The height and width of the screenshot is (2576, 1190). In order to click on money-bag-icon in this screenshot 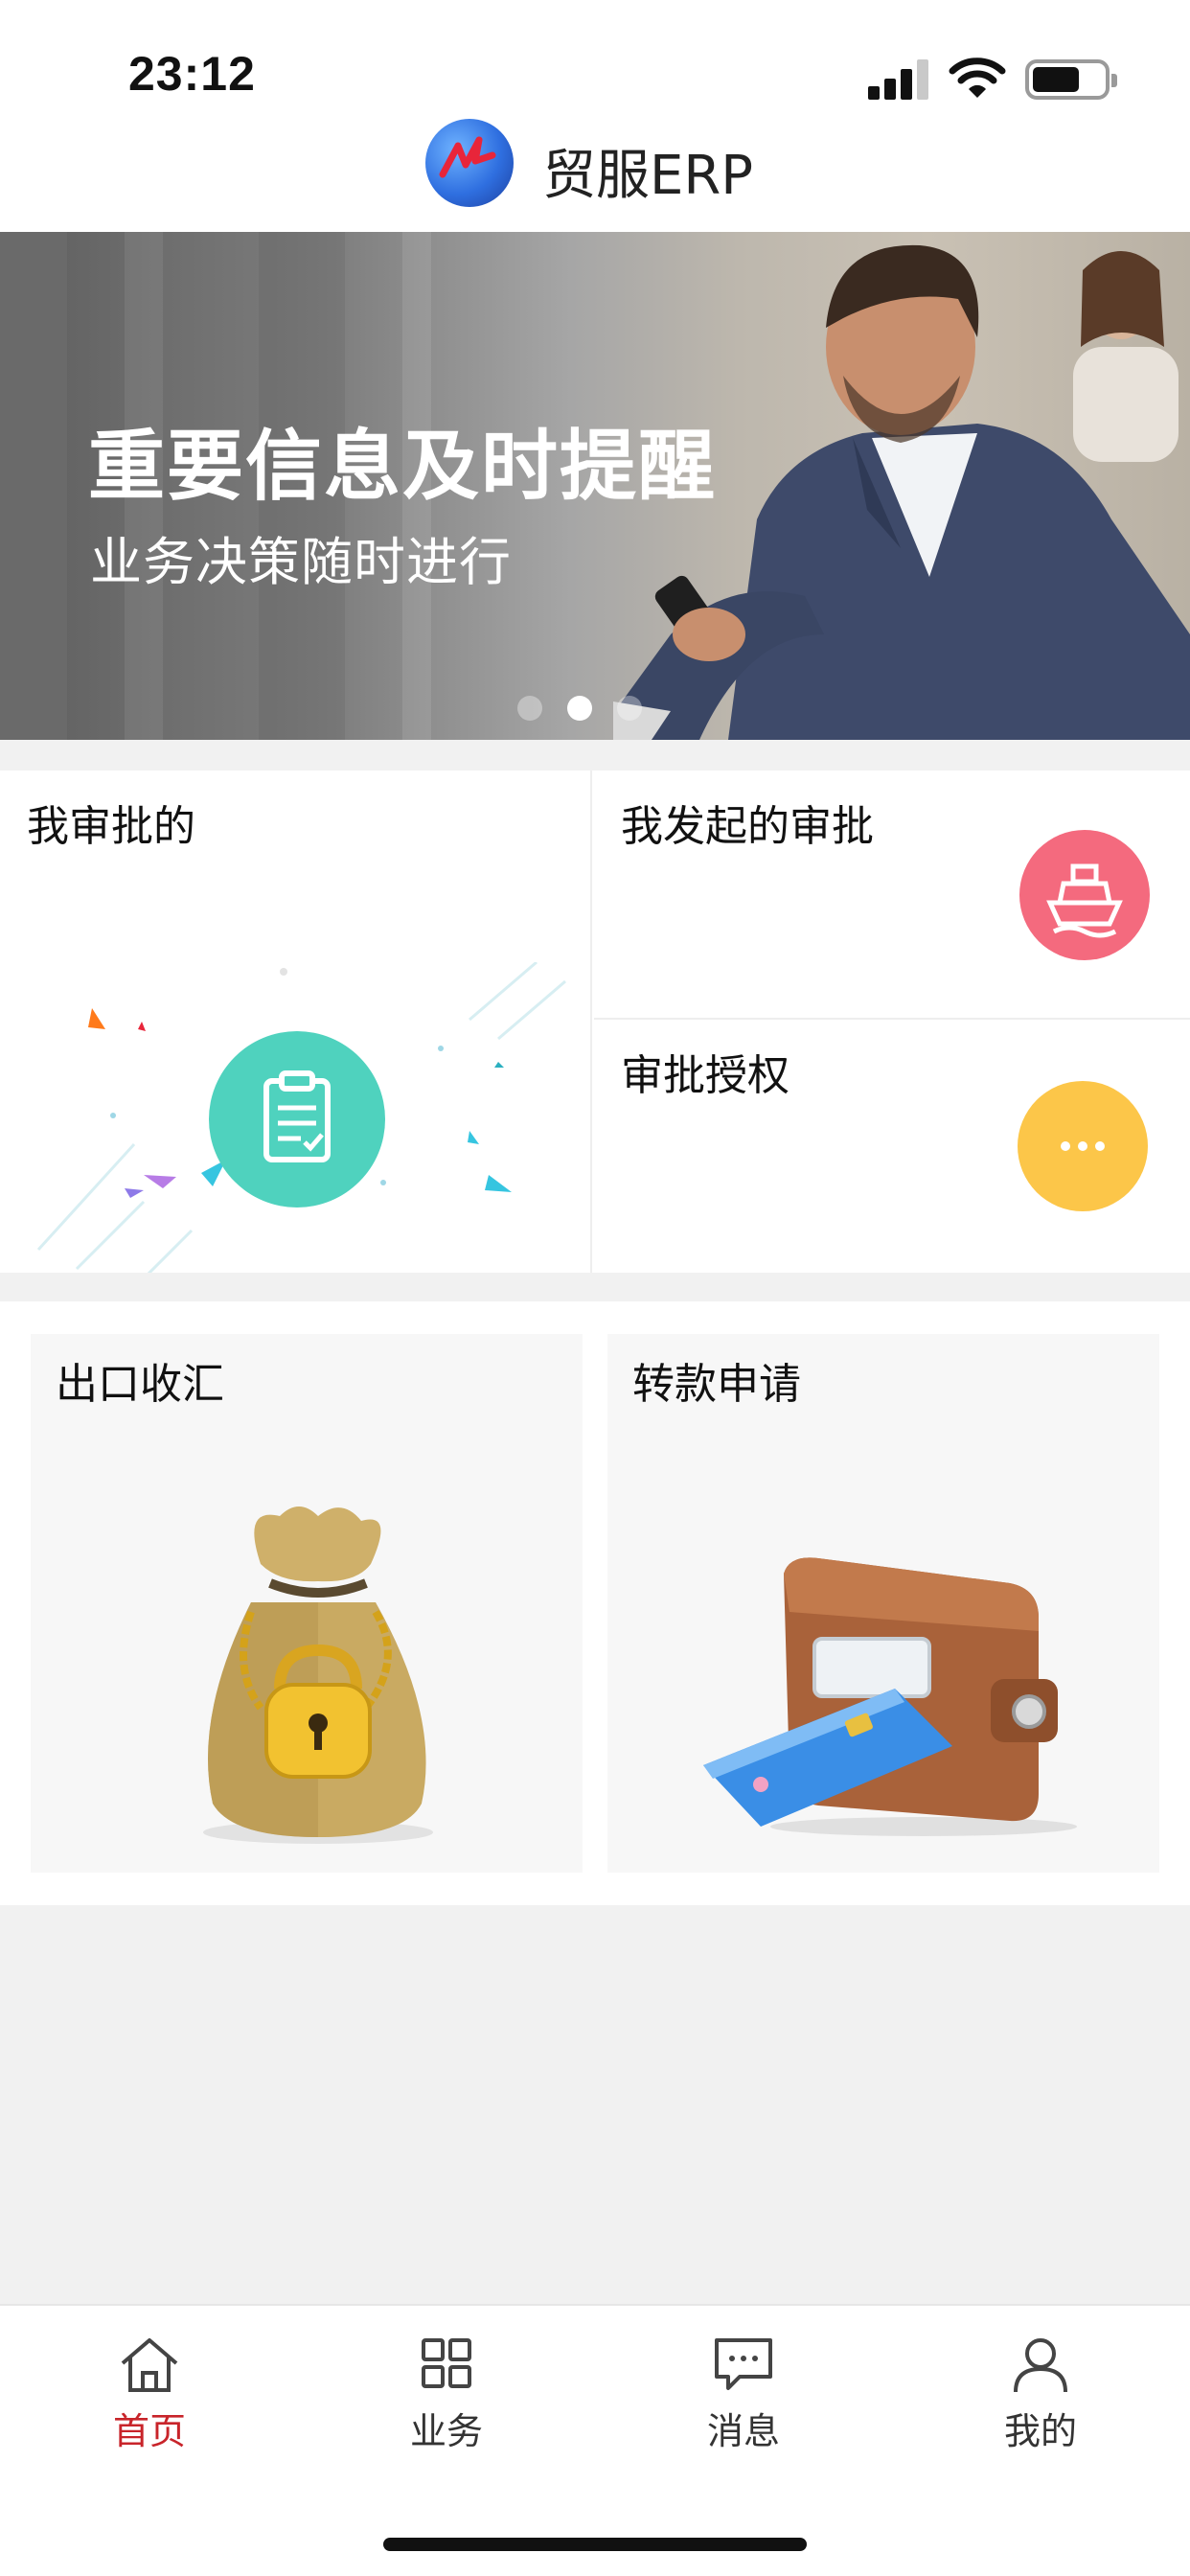, I will do `click(318, 1675)`.